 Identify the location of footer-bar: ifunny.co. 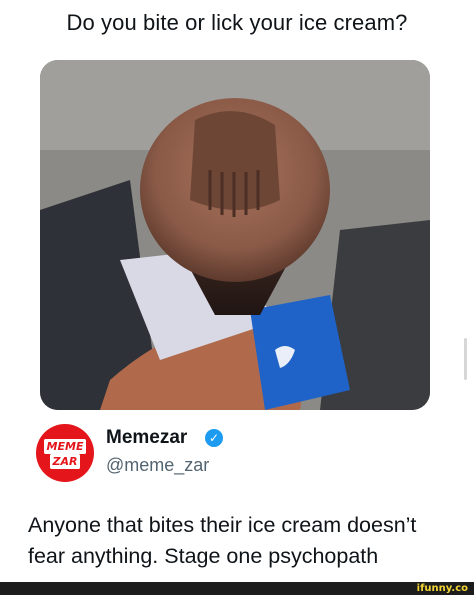
(237, 588).